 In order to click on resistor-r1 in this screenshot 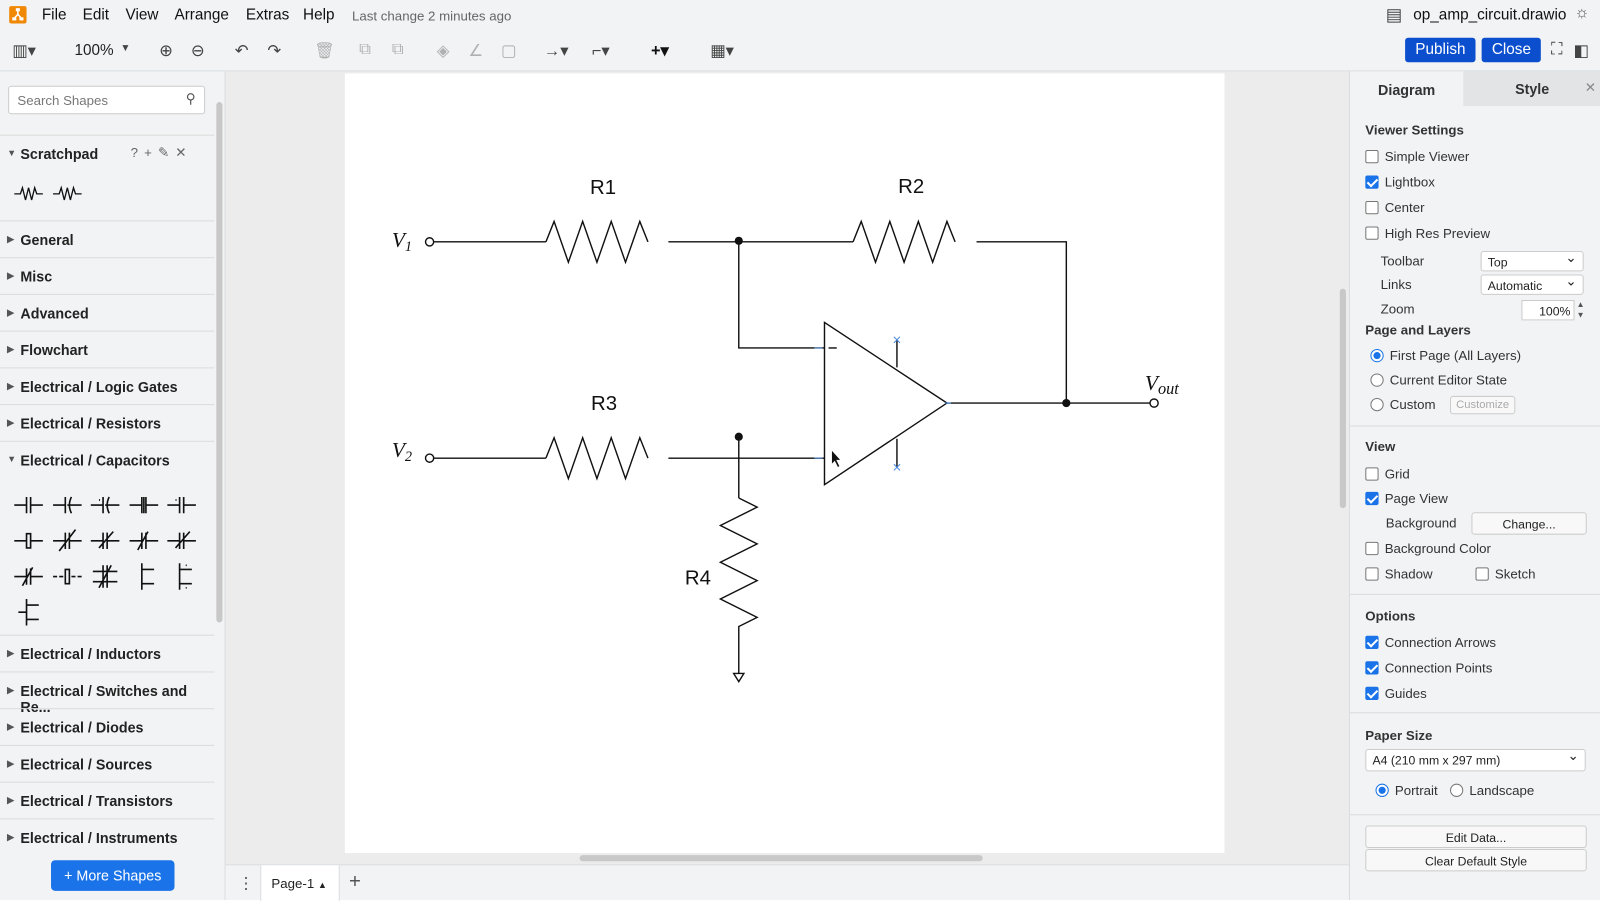, I will do `click(597, 242)`.